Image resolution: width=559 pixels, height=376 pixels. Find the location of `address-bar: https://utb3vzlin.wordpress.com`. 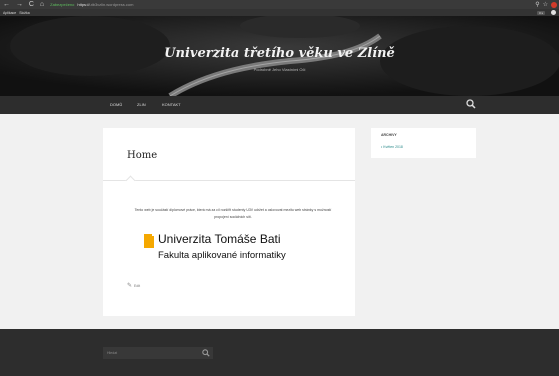

address-bar: https://utb3vzlin.wordpress.com is located at coordinates (105, 4).